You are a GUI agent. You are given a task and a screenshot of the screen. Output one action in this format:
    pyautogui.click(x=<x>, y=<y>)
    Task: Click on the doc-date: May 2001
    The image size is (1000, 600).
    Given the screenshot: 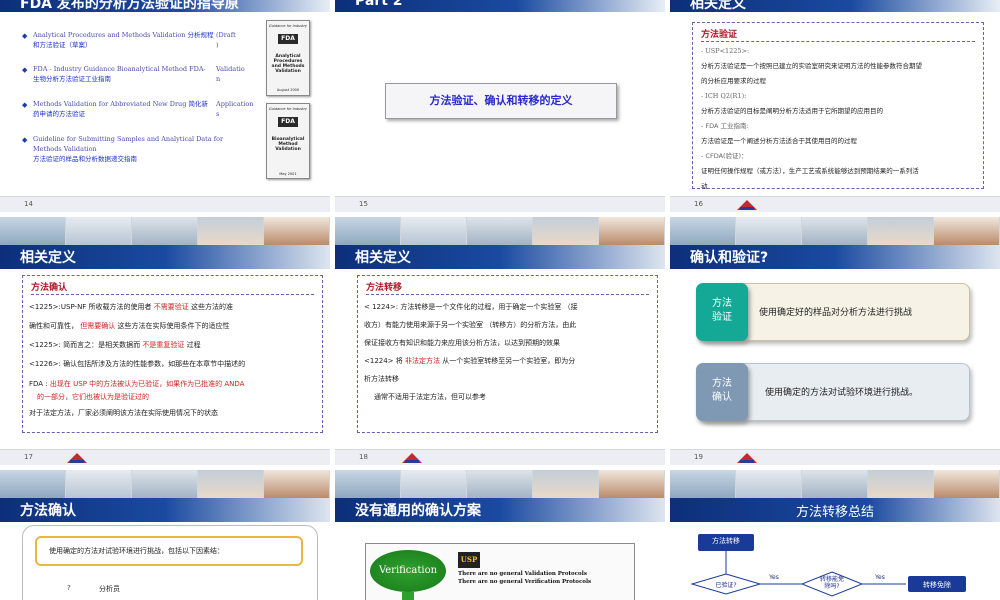 What is the action you would take?
    pyautogui.click(x=288, y=174)
    